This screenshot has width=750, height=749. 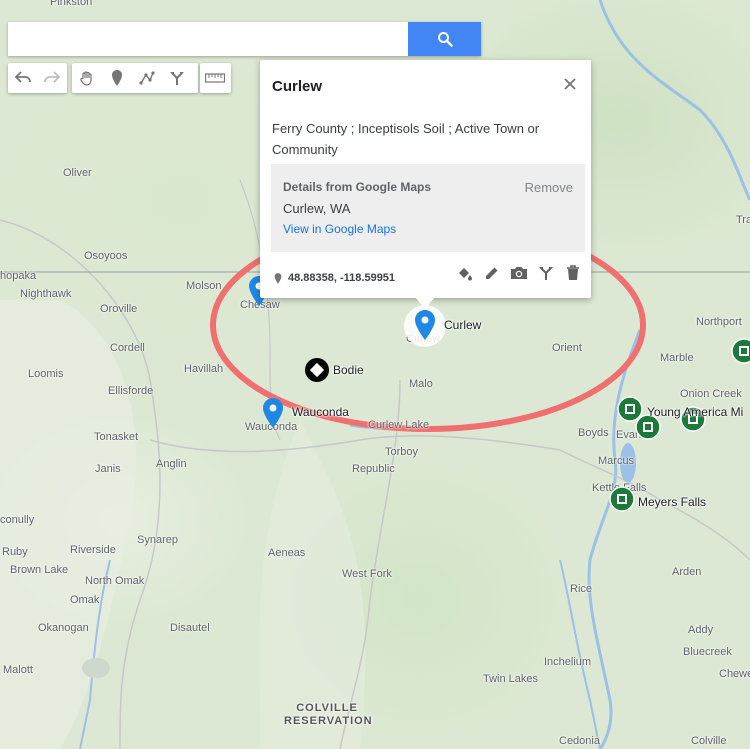 I want to click on popup-tail, so click(x=425, y=303).